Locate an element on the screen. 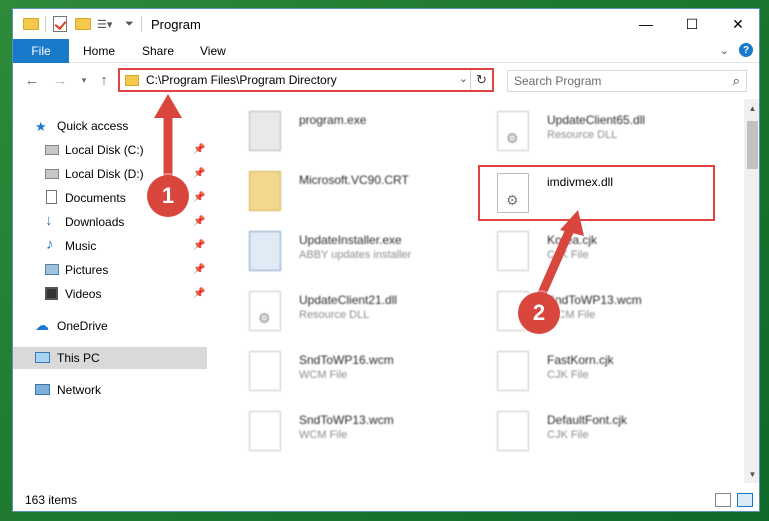 Image resolution: width=769 pixels, height=521 pixels. sidebar-item-onedrive: ☁ OneDrive is located at coordinates (110, 326).